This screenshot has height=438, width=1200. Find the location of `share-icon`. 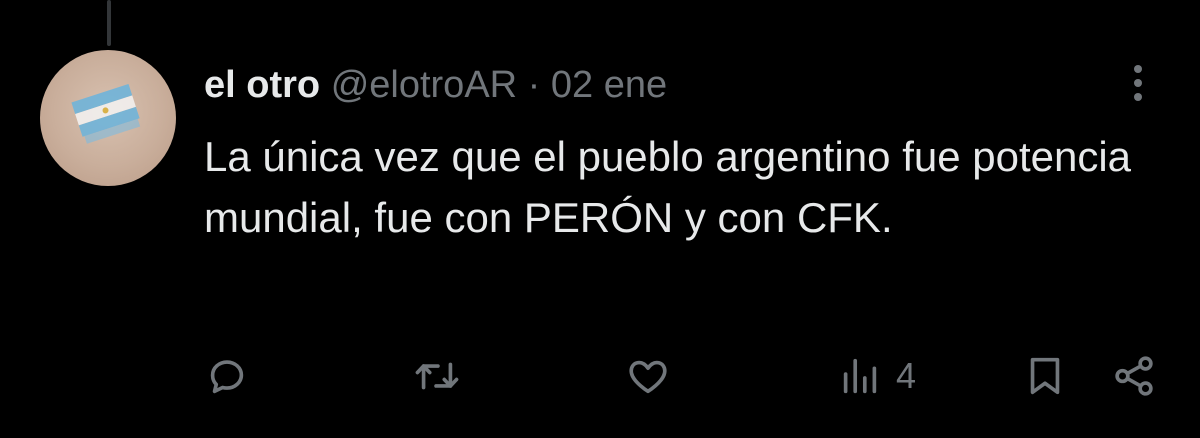

share-icon is located at coordinates (1134, 376).